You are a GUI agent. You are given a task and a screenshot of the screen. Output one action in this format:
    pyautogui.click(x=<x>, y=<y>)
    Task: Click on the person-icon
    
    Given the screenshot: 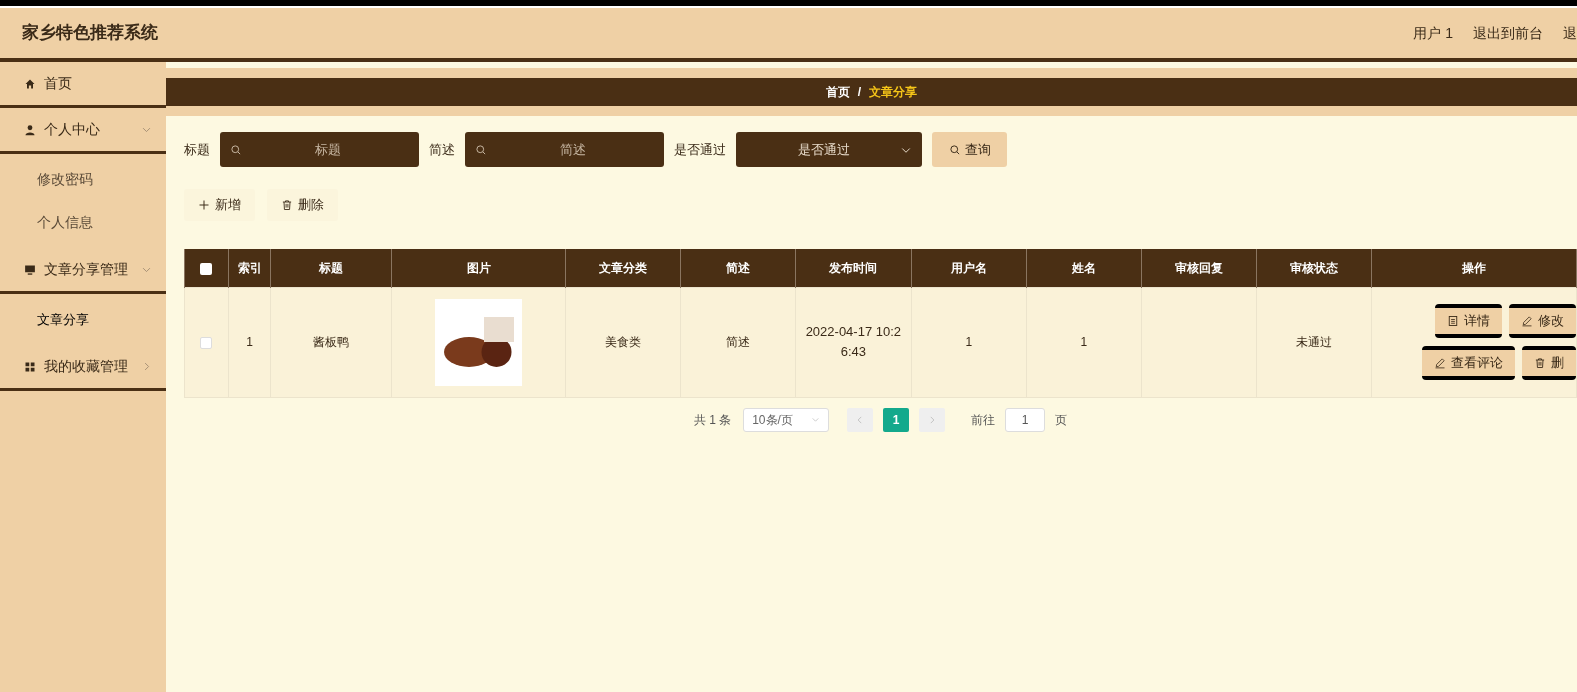 What is the action you would take?
    pyautogui.click(x=30, y=129)
    